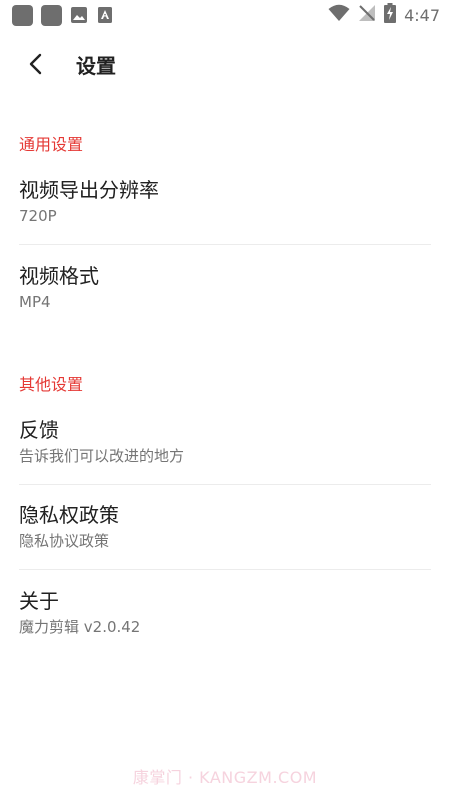 The image size is (450, 800). Describe the element at coordinates (96, 65) in the screenshot. I see `page-title: 设置` at that location.